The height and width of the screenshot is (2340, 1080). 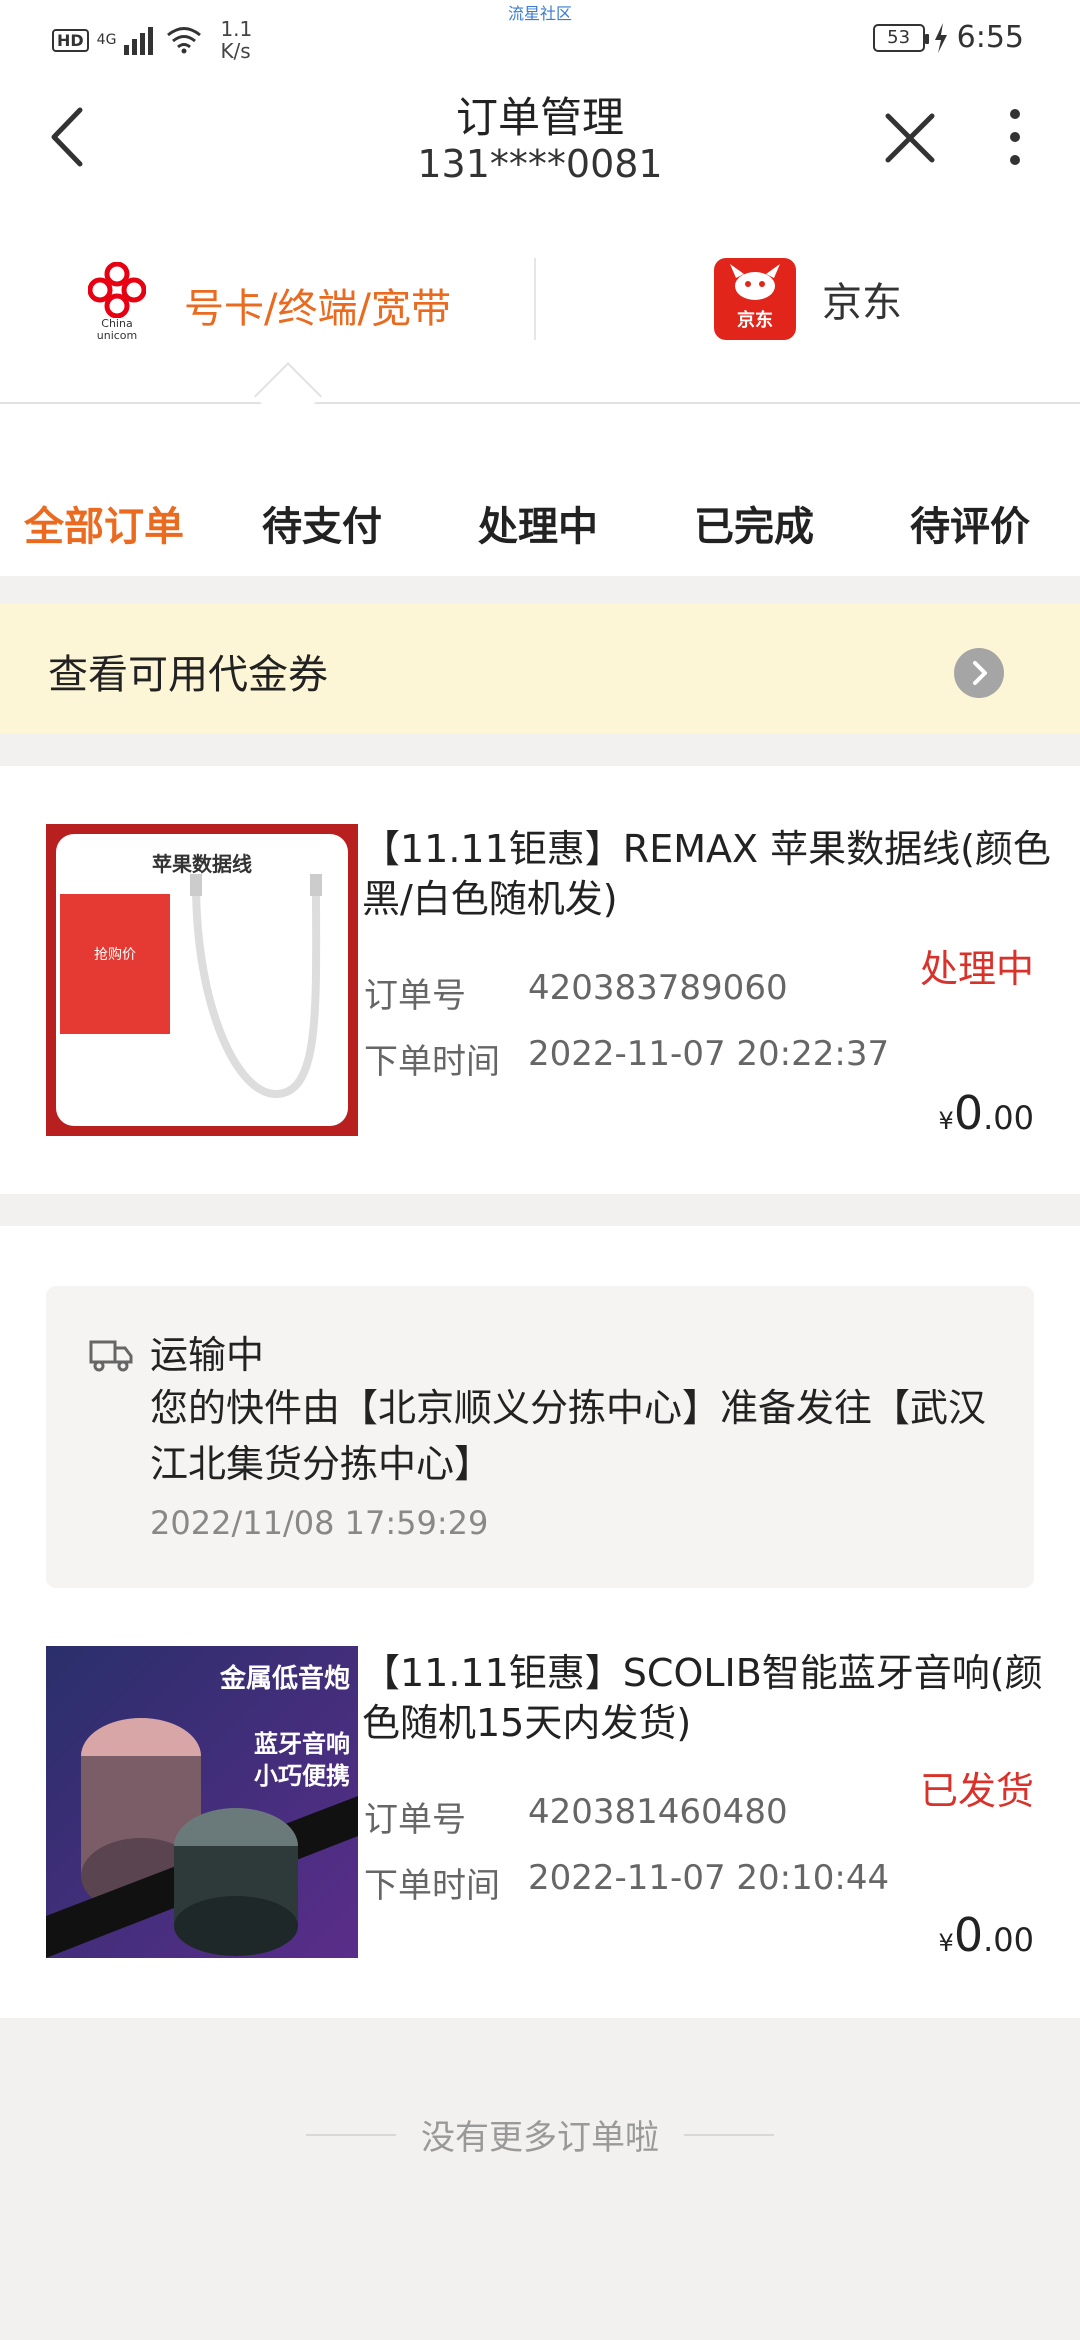 I want to click on thumbnail-caption: 金属低音炮, so click(x=284, y=1679).